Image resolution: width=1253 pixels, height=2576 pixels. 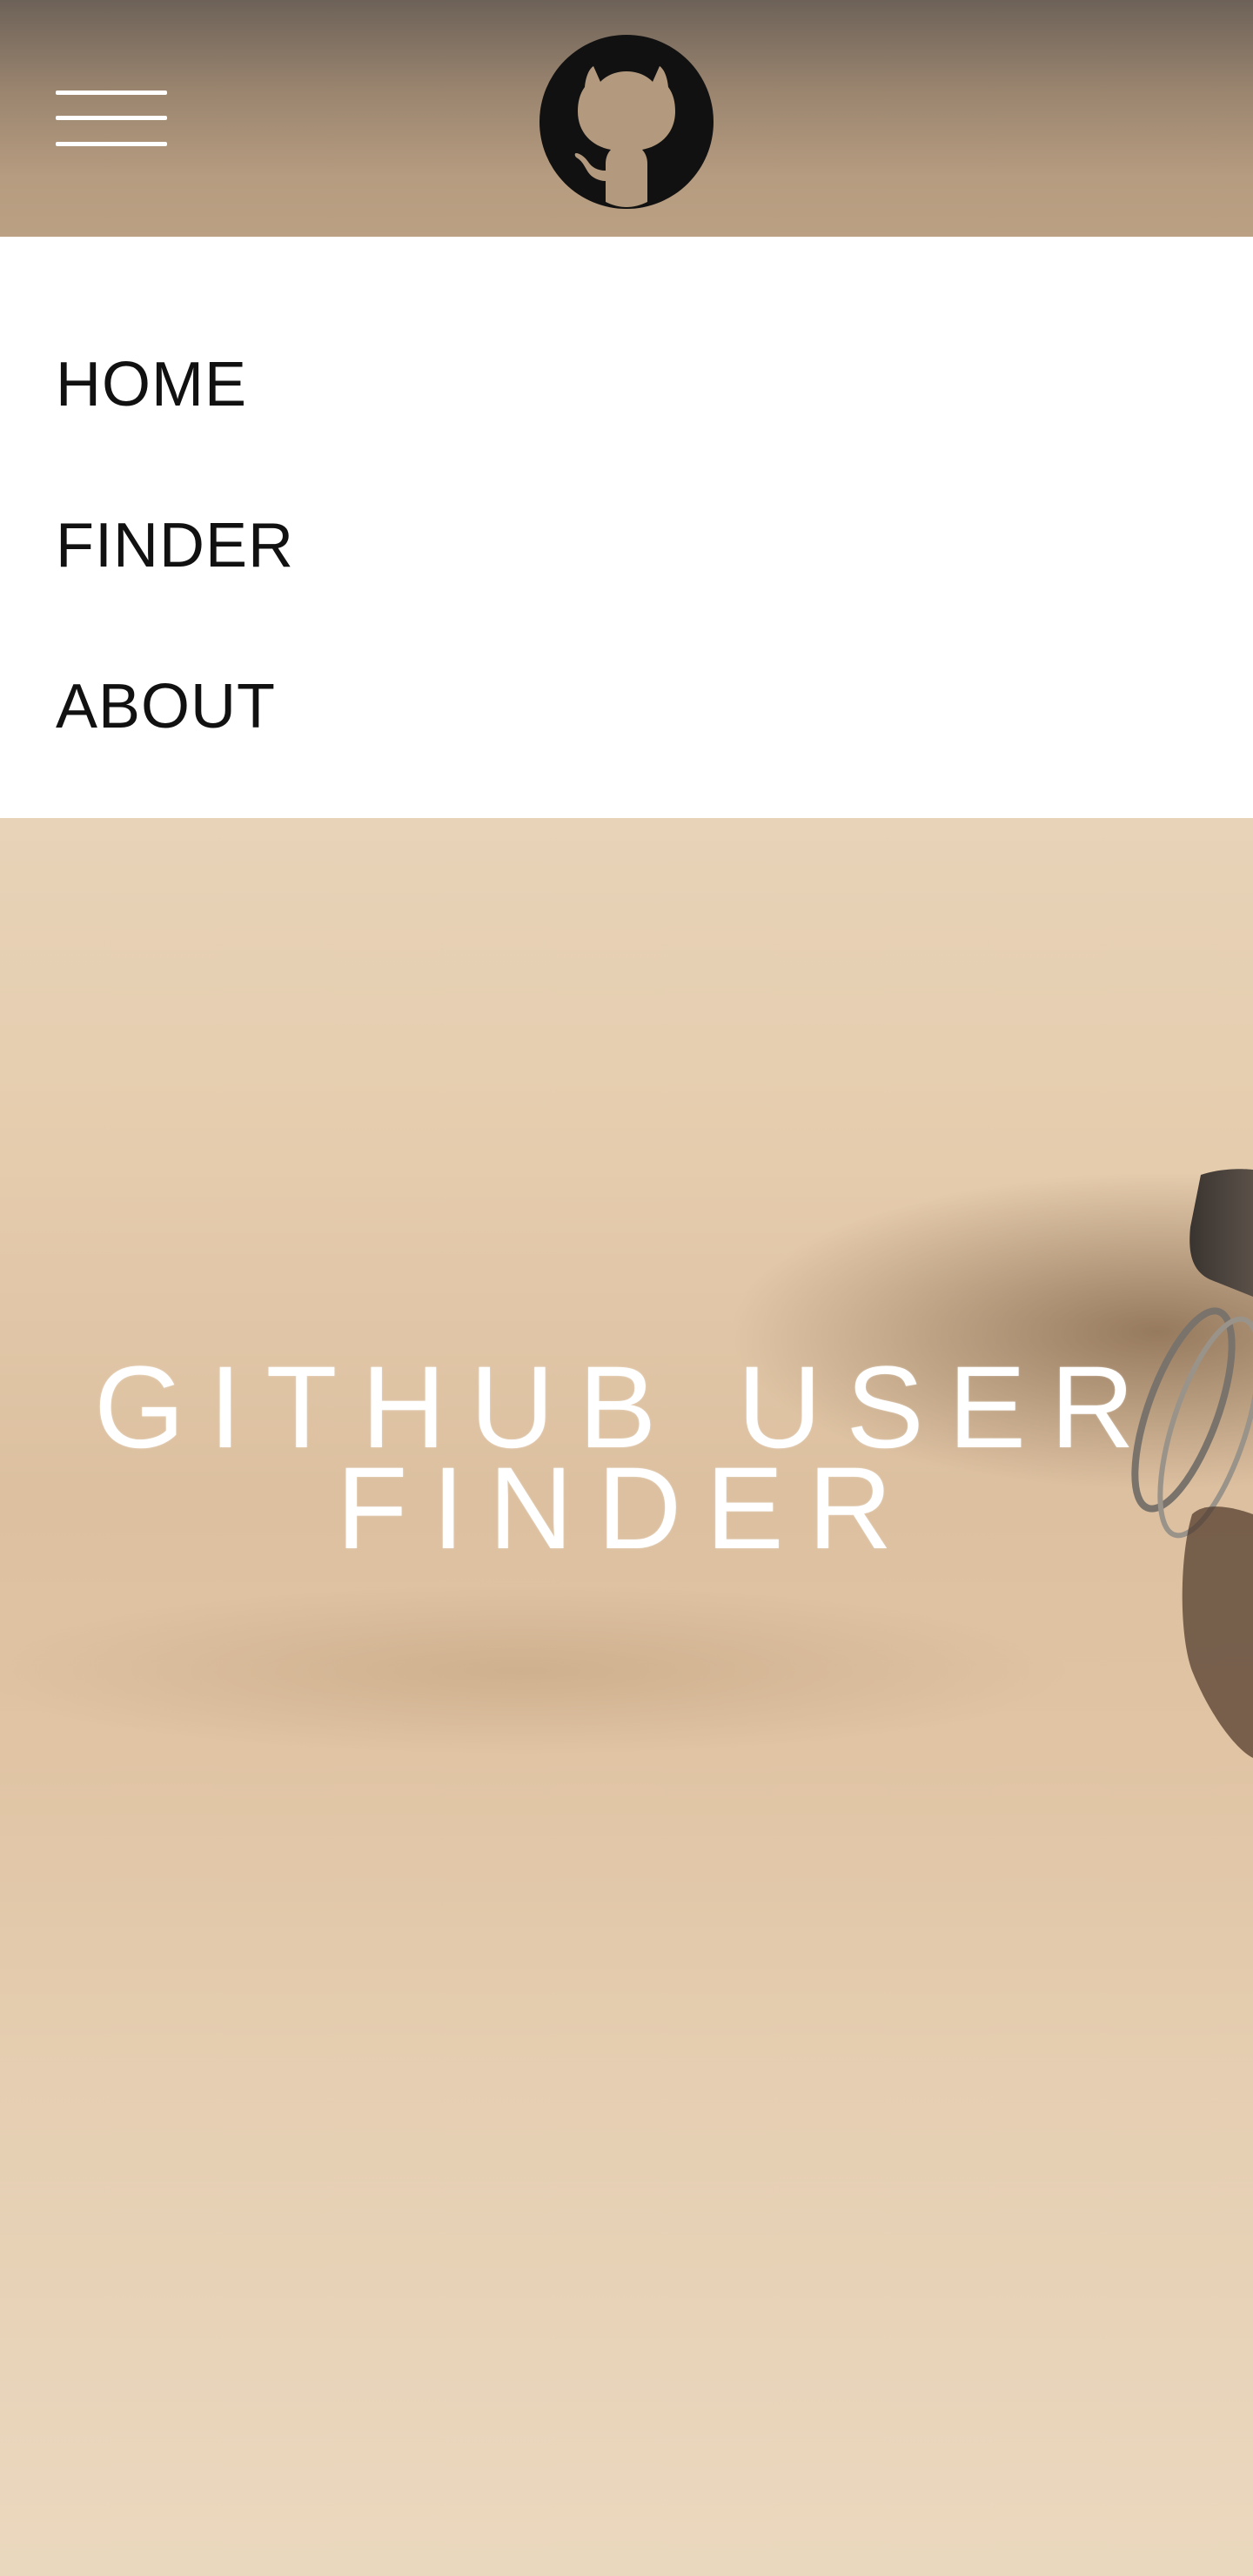 What do you see at coordinates (626, 122) in the screenshot?
I see `github-logo-icon` at bounding box center [626, 122].